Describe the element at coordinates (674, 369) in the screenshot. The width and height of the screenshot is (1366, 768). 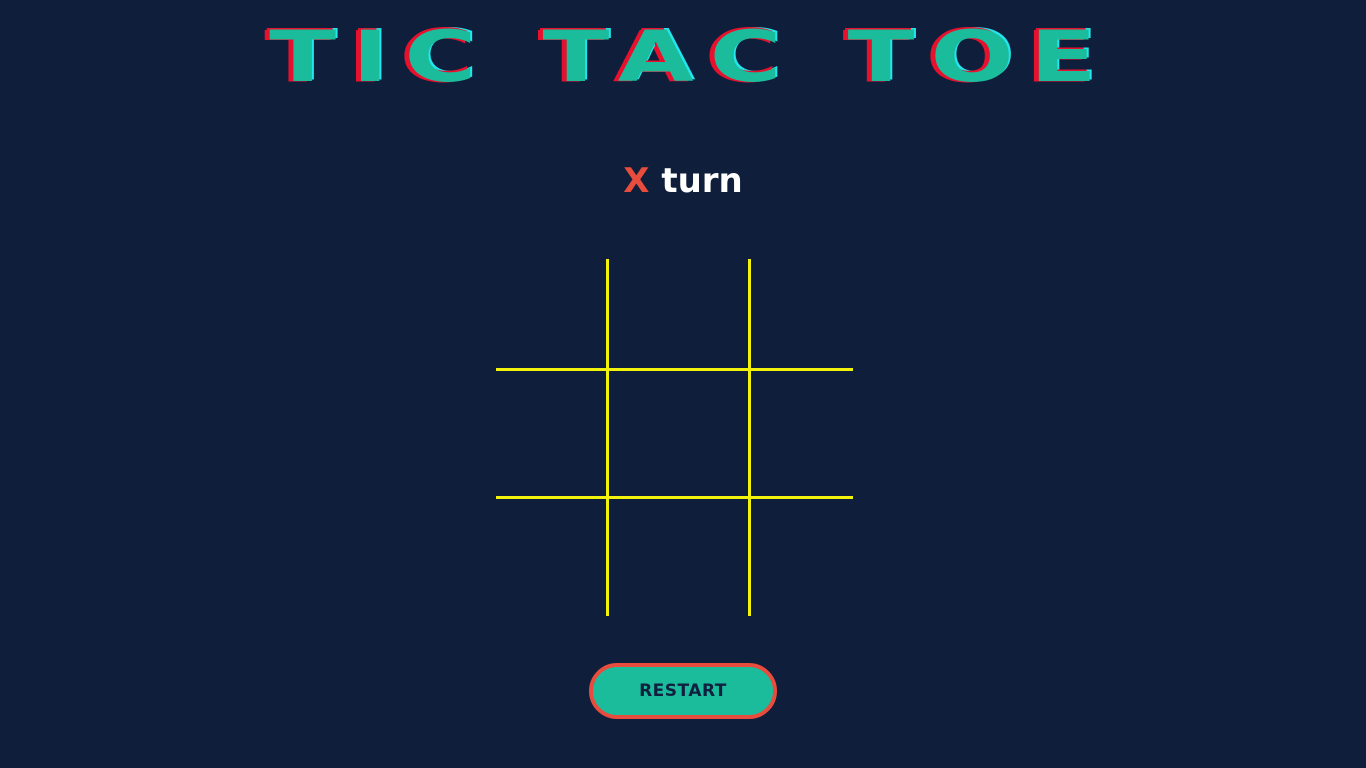
I see `grid-line-horizontal-top` at that location.